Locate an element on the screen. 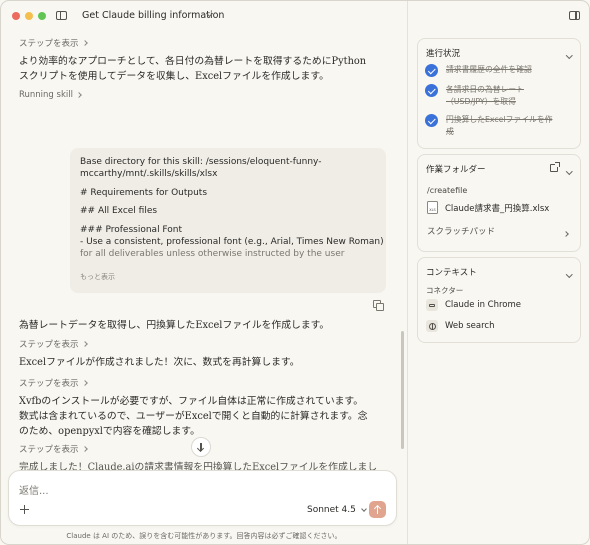  task-label: 請求書履歴の全件を確認 is located at coordinates (489, 69).